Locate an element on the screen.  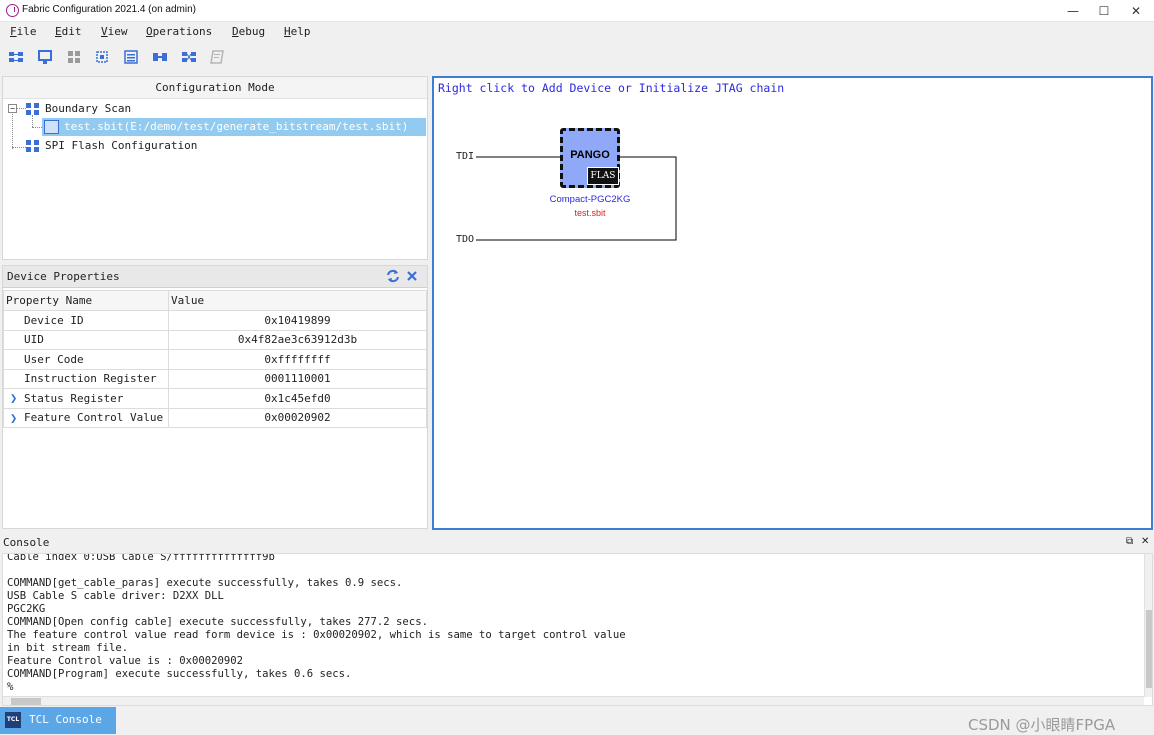
toolbar is located at coordinates (577, 58).